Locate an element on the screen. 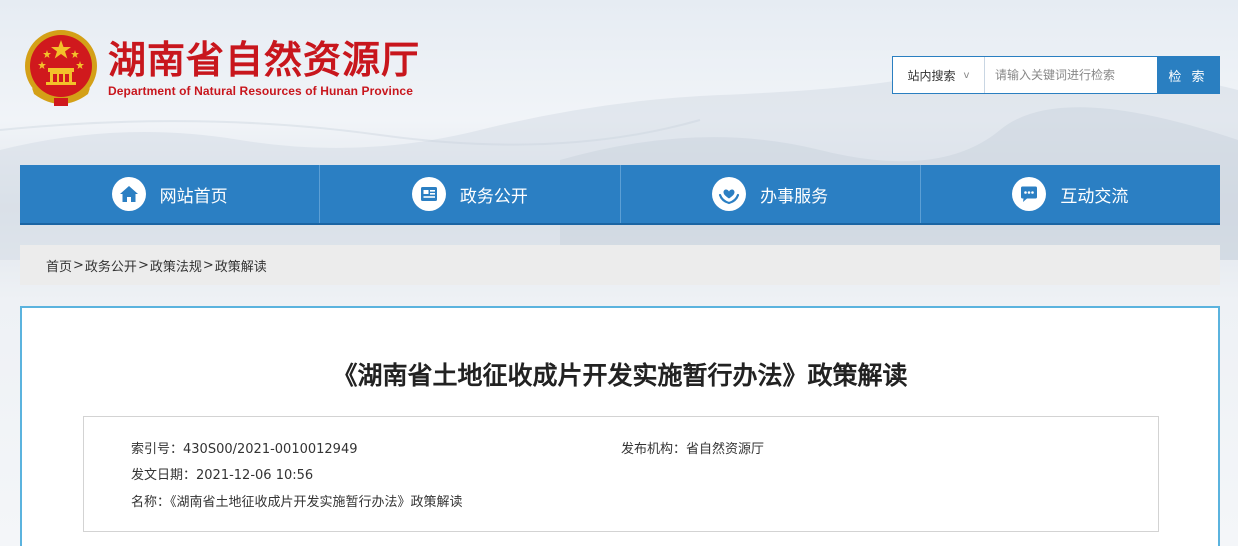 The image size is (1238, 546). search-scope-dropdown: 站内搜索 v is located at coordinates (939, 75).